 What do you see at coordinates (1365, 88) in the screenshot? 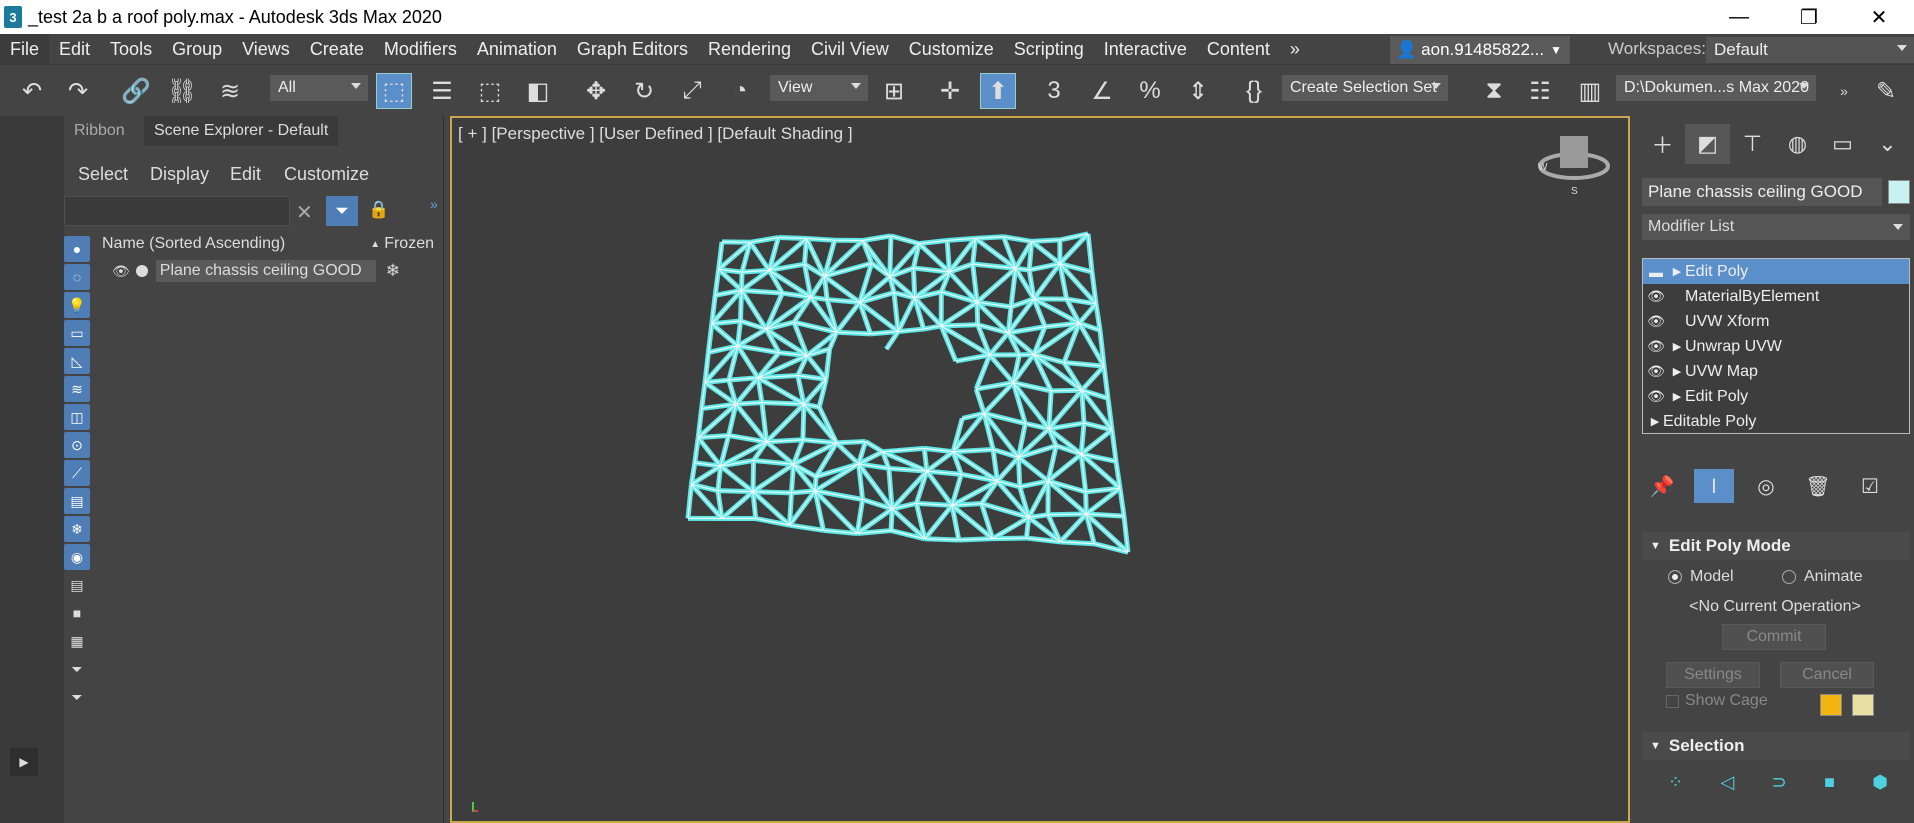
I see `named-selection-set-dropdown: Create Selection Set` at bounding box center [1365, 88].